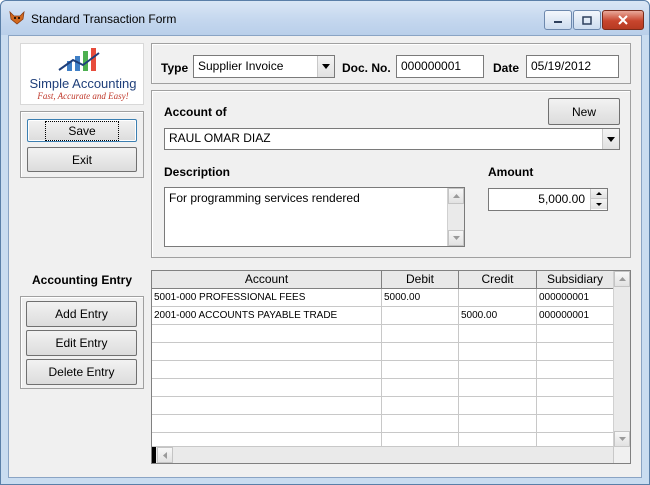 The width and height of the screenshot is (650, 485). What do you see at coordinates (83, 96) in the screenshot?
I see `logo-tagline: Fast, Accurate and Easy!` at bounding box center [83, 96].